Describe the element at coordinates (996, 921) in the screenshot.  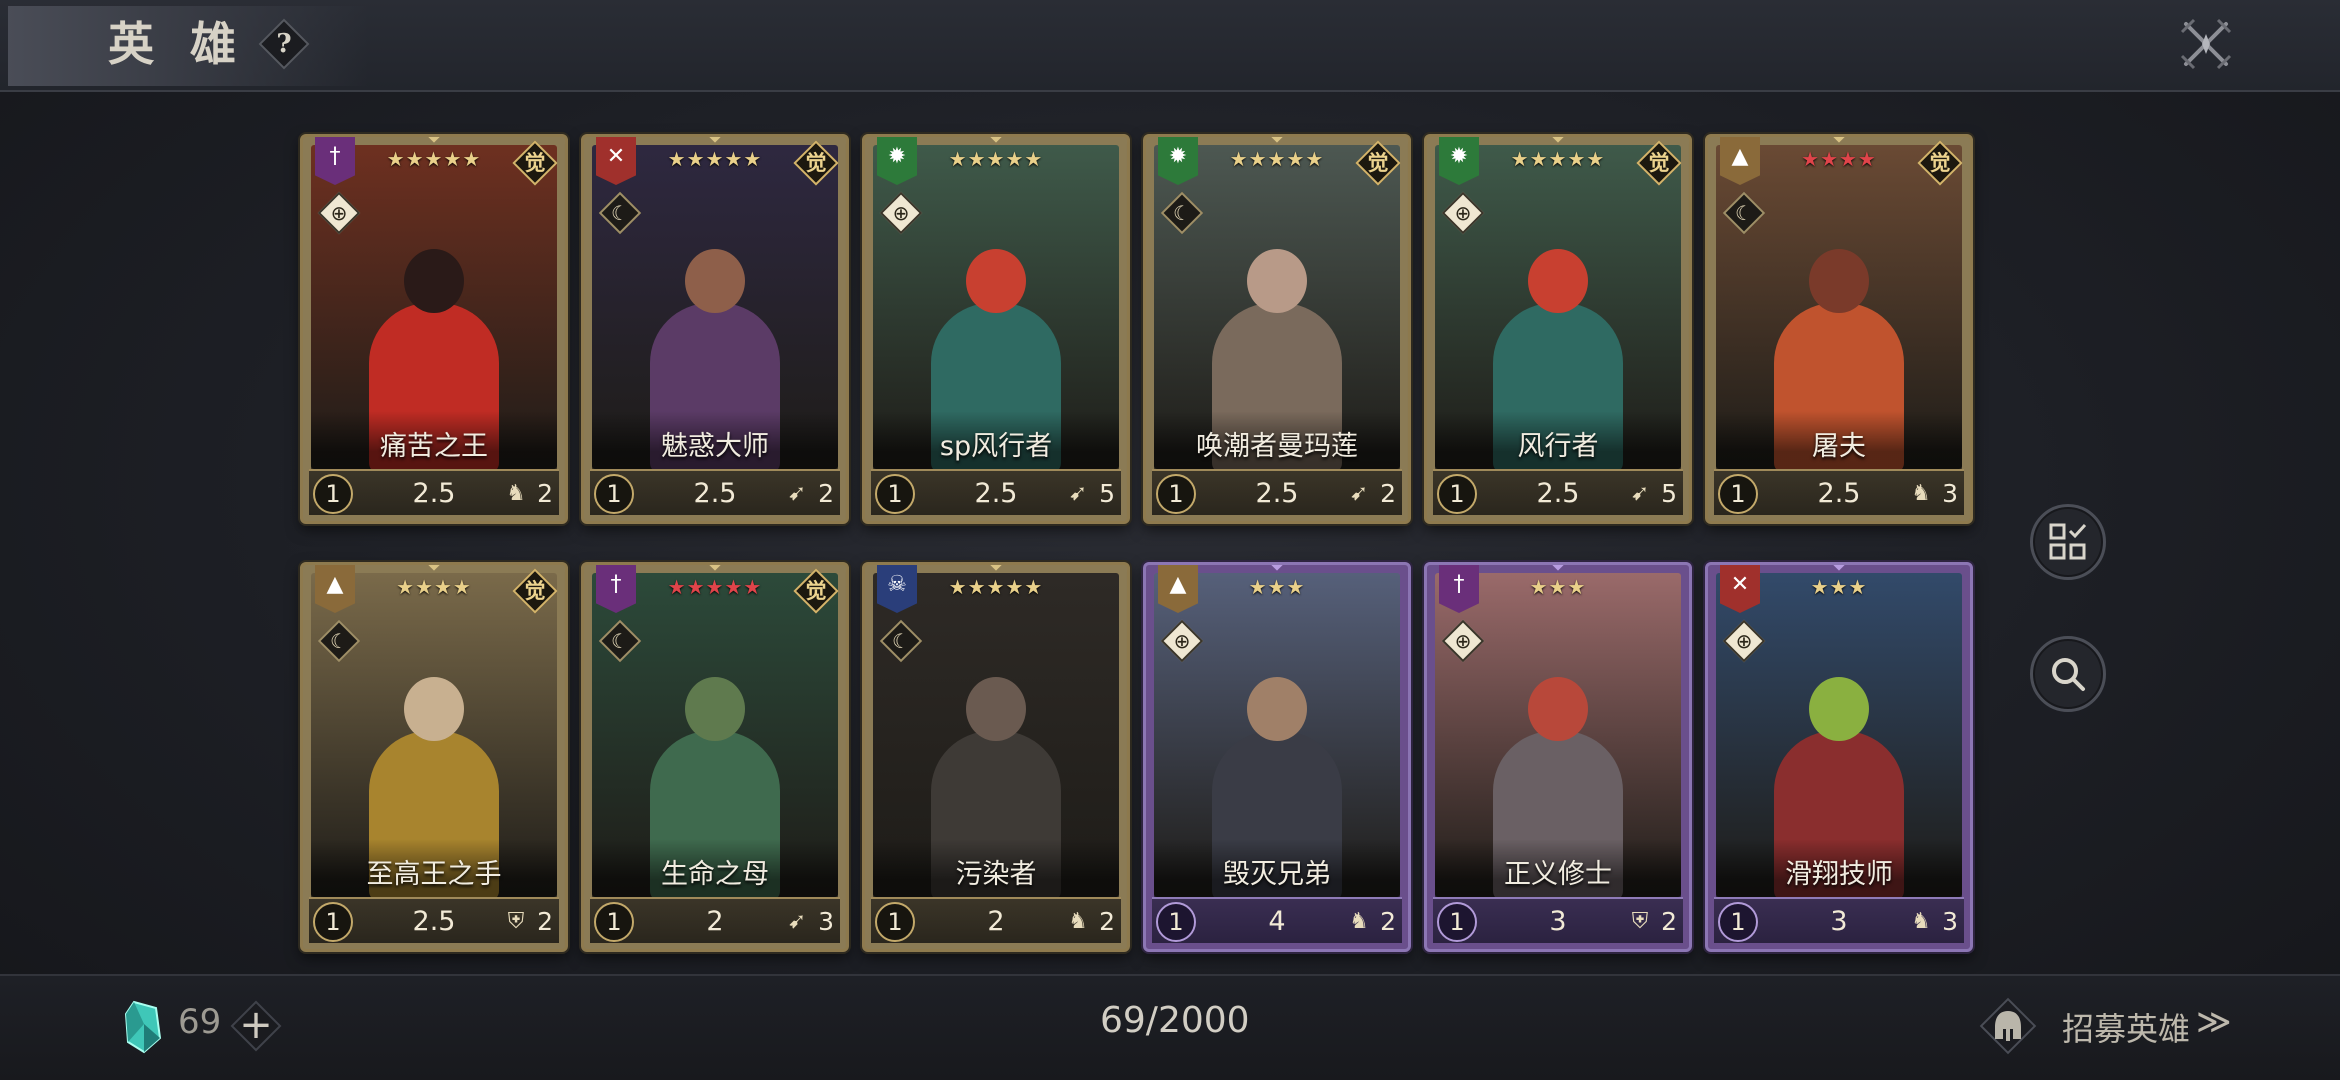
I see `hero-speed: 2` at that location.